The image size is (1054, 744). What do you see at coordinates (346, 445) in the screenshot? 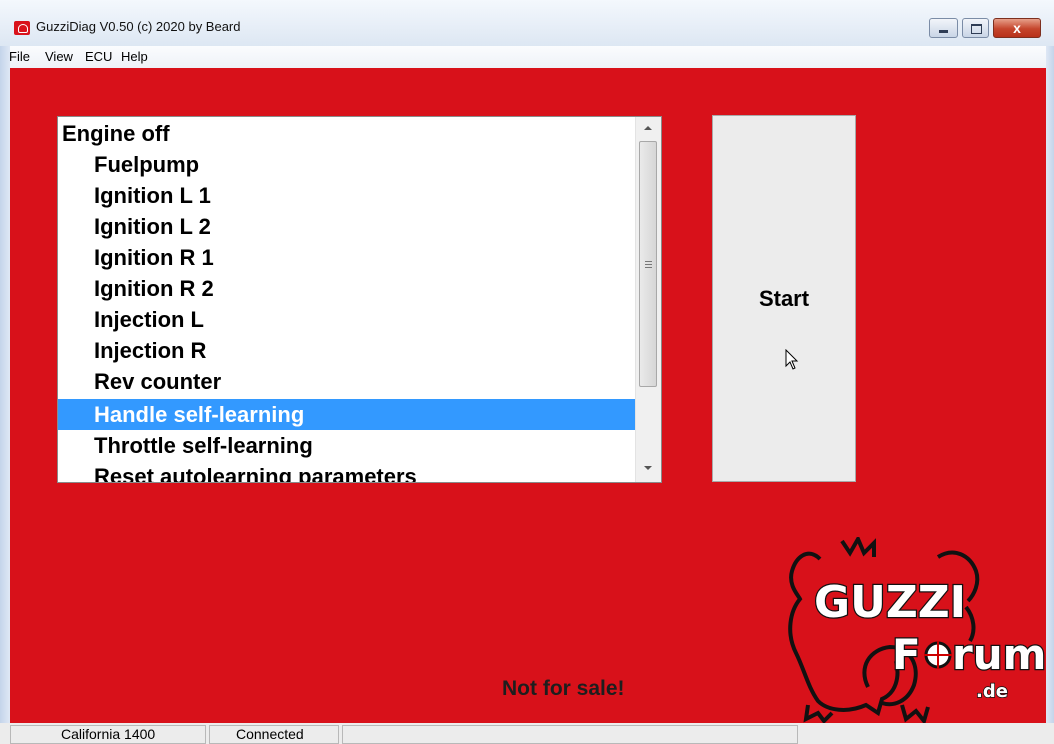
I see `list-item-throttle-self-learning: Throttle self-learning` at bounding box center [346, 445].